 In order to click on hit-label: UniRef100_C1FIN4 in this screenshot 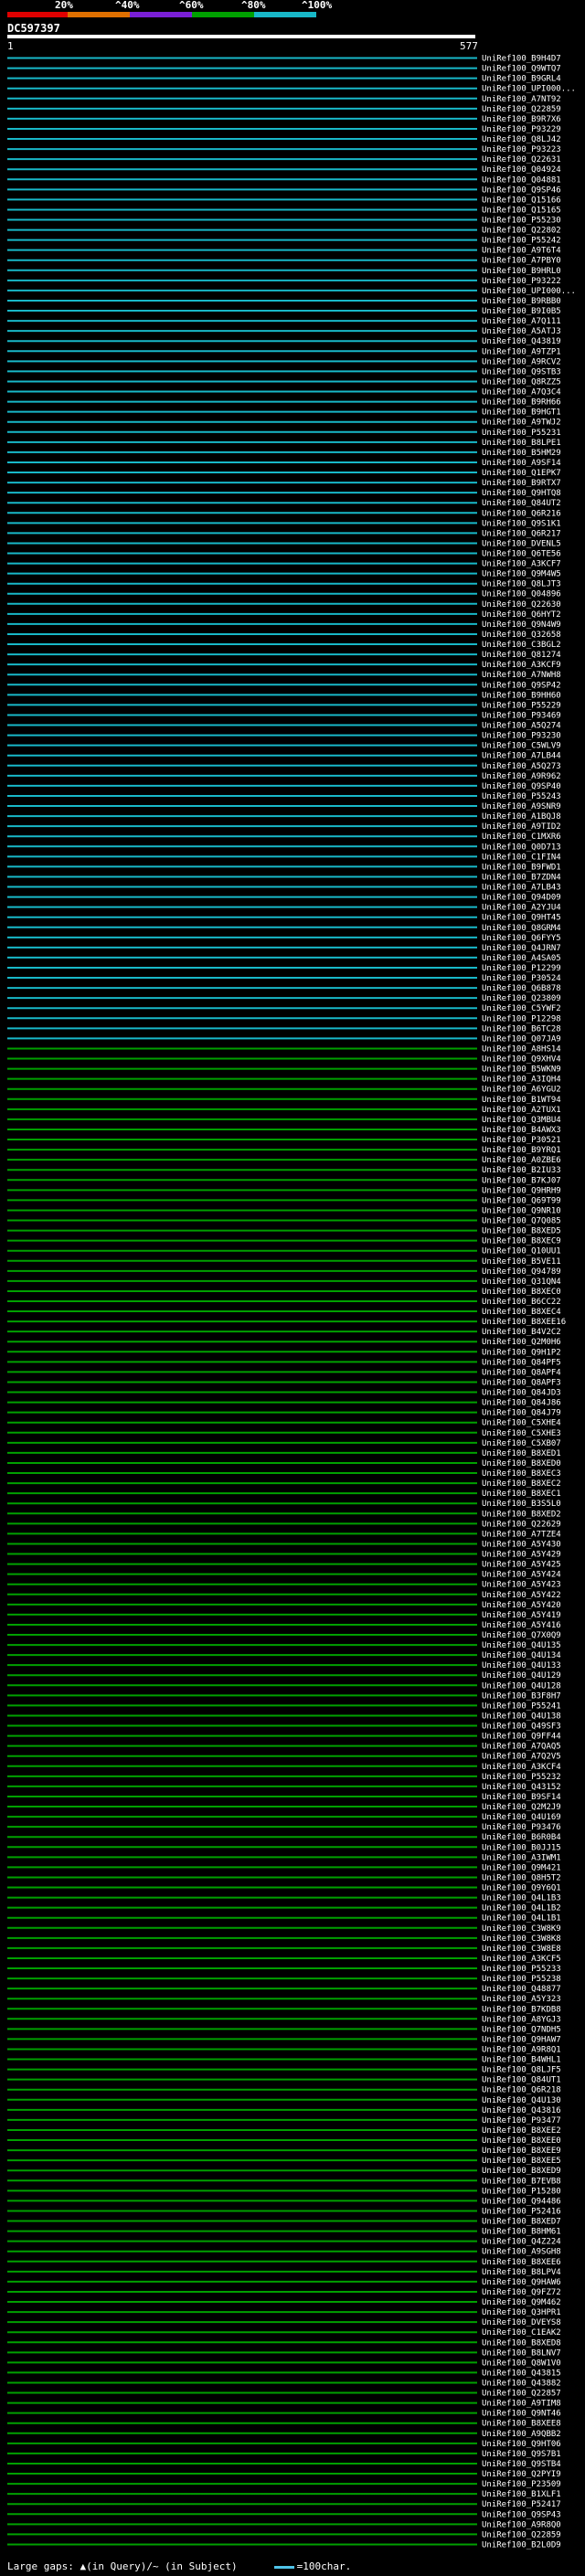, I will do `click(521, 857)`.